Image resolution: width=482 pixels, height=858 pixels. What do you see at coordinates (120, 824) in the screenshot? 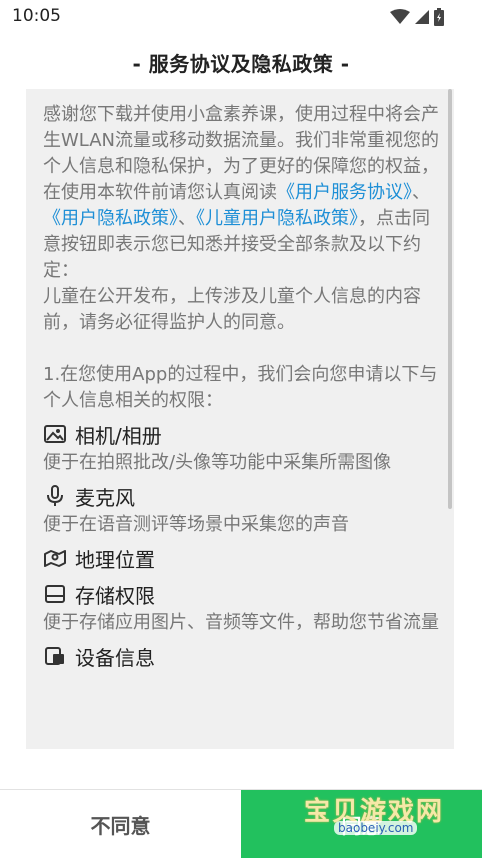
I see `disagree-button: 不同意` at bounding box center [120, 824].